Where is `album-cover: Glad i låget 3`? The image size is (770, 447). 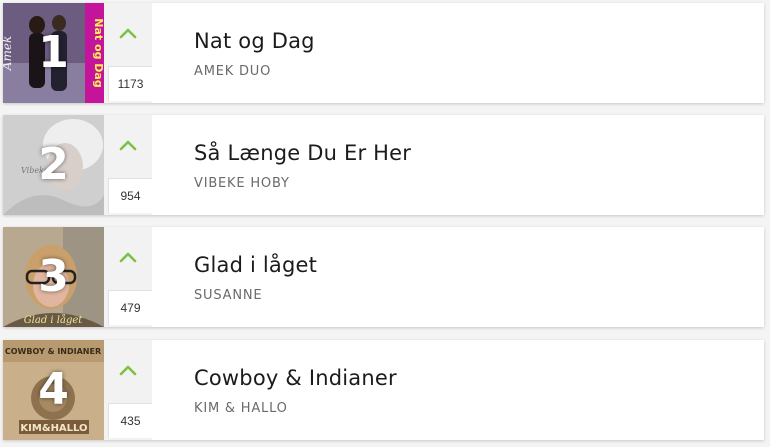
album-cover: Glad i låget 3 is located at coordinates (53, 277).